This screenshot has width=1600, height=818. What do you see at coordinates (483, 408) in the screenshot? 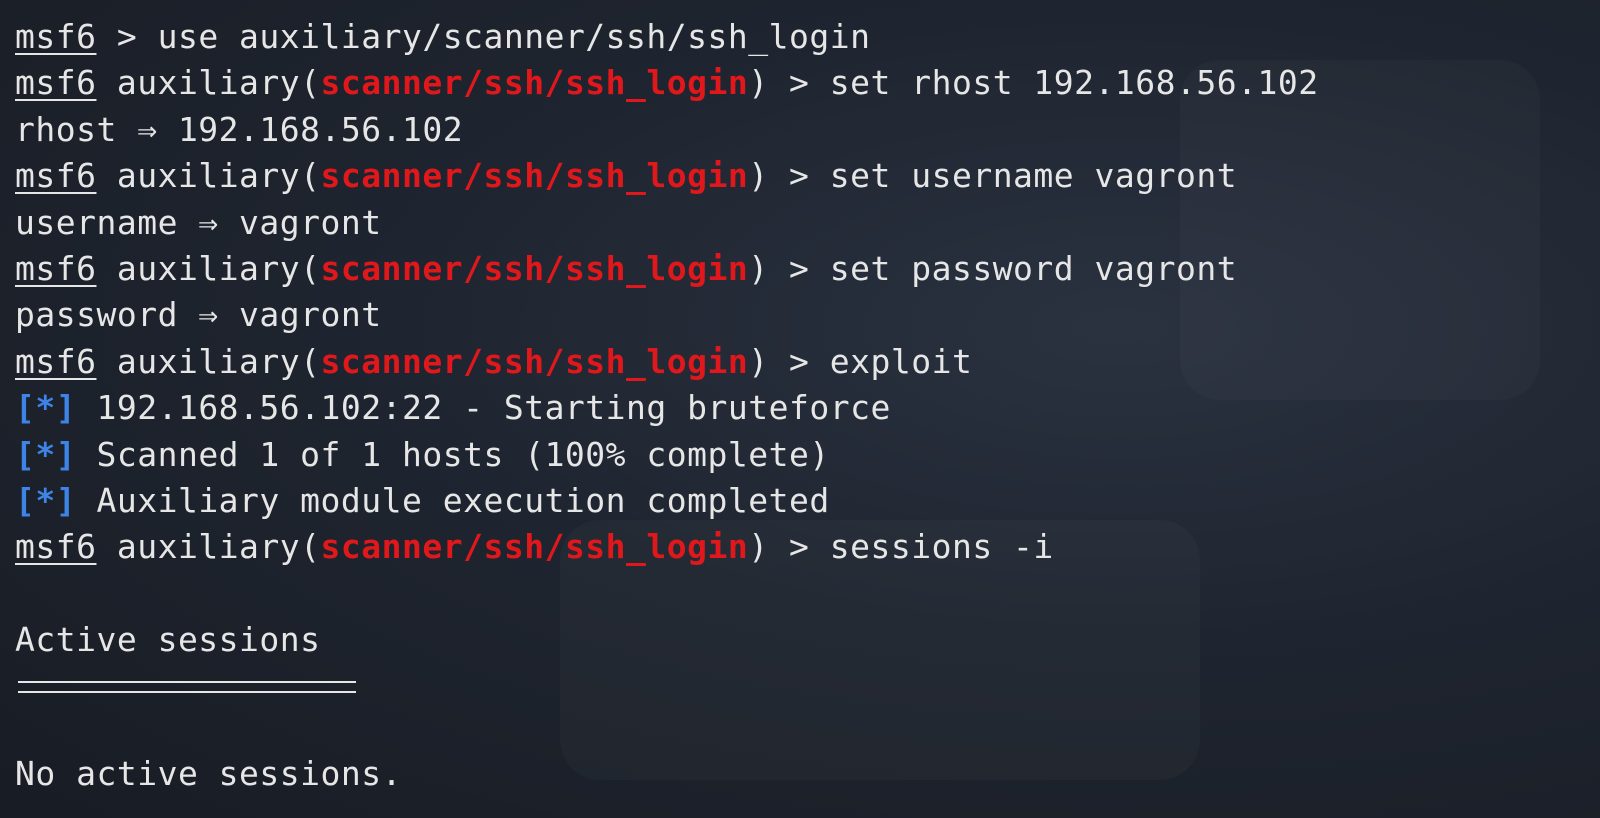
I see `status-text: 192.168.56.102:22 - Starting bruteforce` at bounding box center [483, 408].